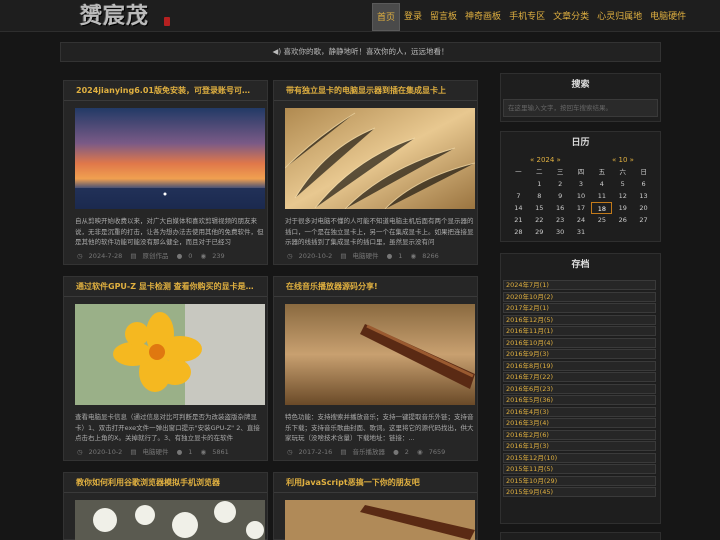 This screenshot has width=720, height=540. Describe the element at coordinates (643, 208) in the screenshot. I see `calendar-day: 20` at that location.